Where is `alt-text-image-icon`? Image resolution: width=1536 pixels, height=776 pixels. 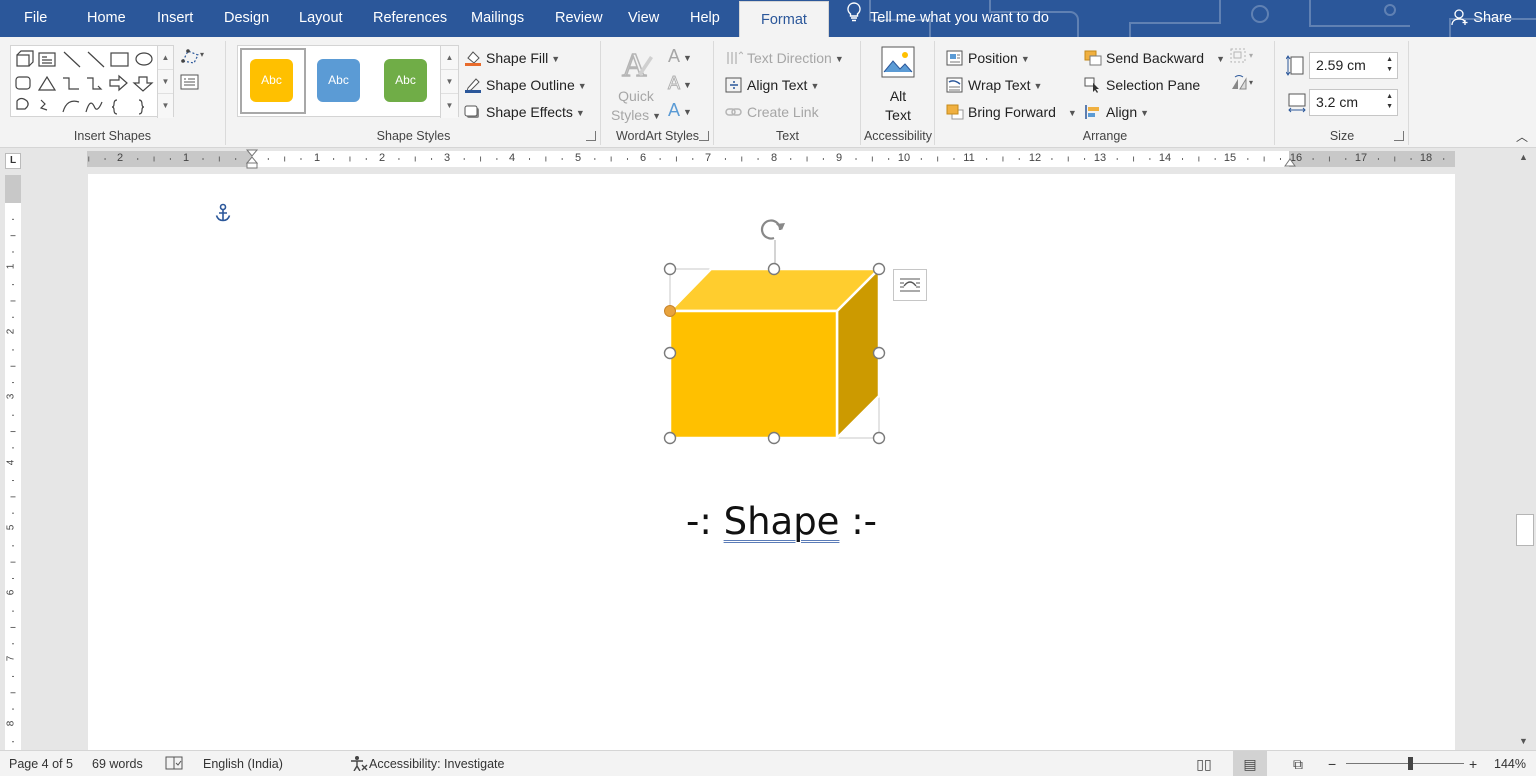
alt-text-image-icon is located at coordinates (898, 62).